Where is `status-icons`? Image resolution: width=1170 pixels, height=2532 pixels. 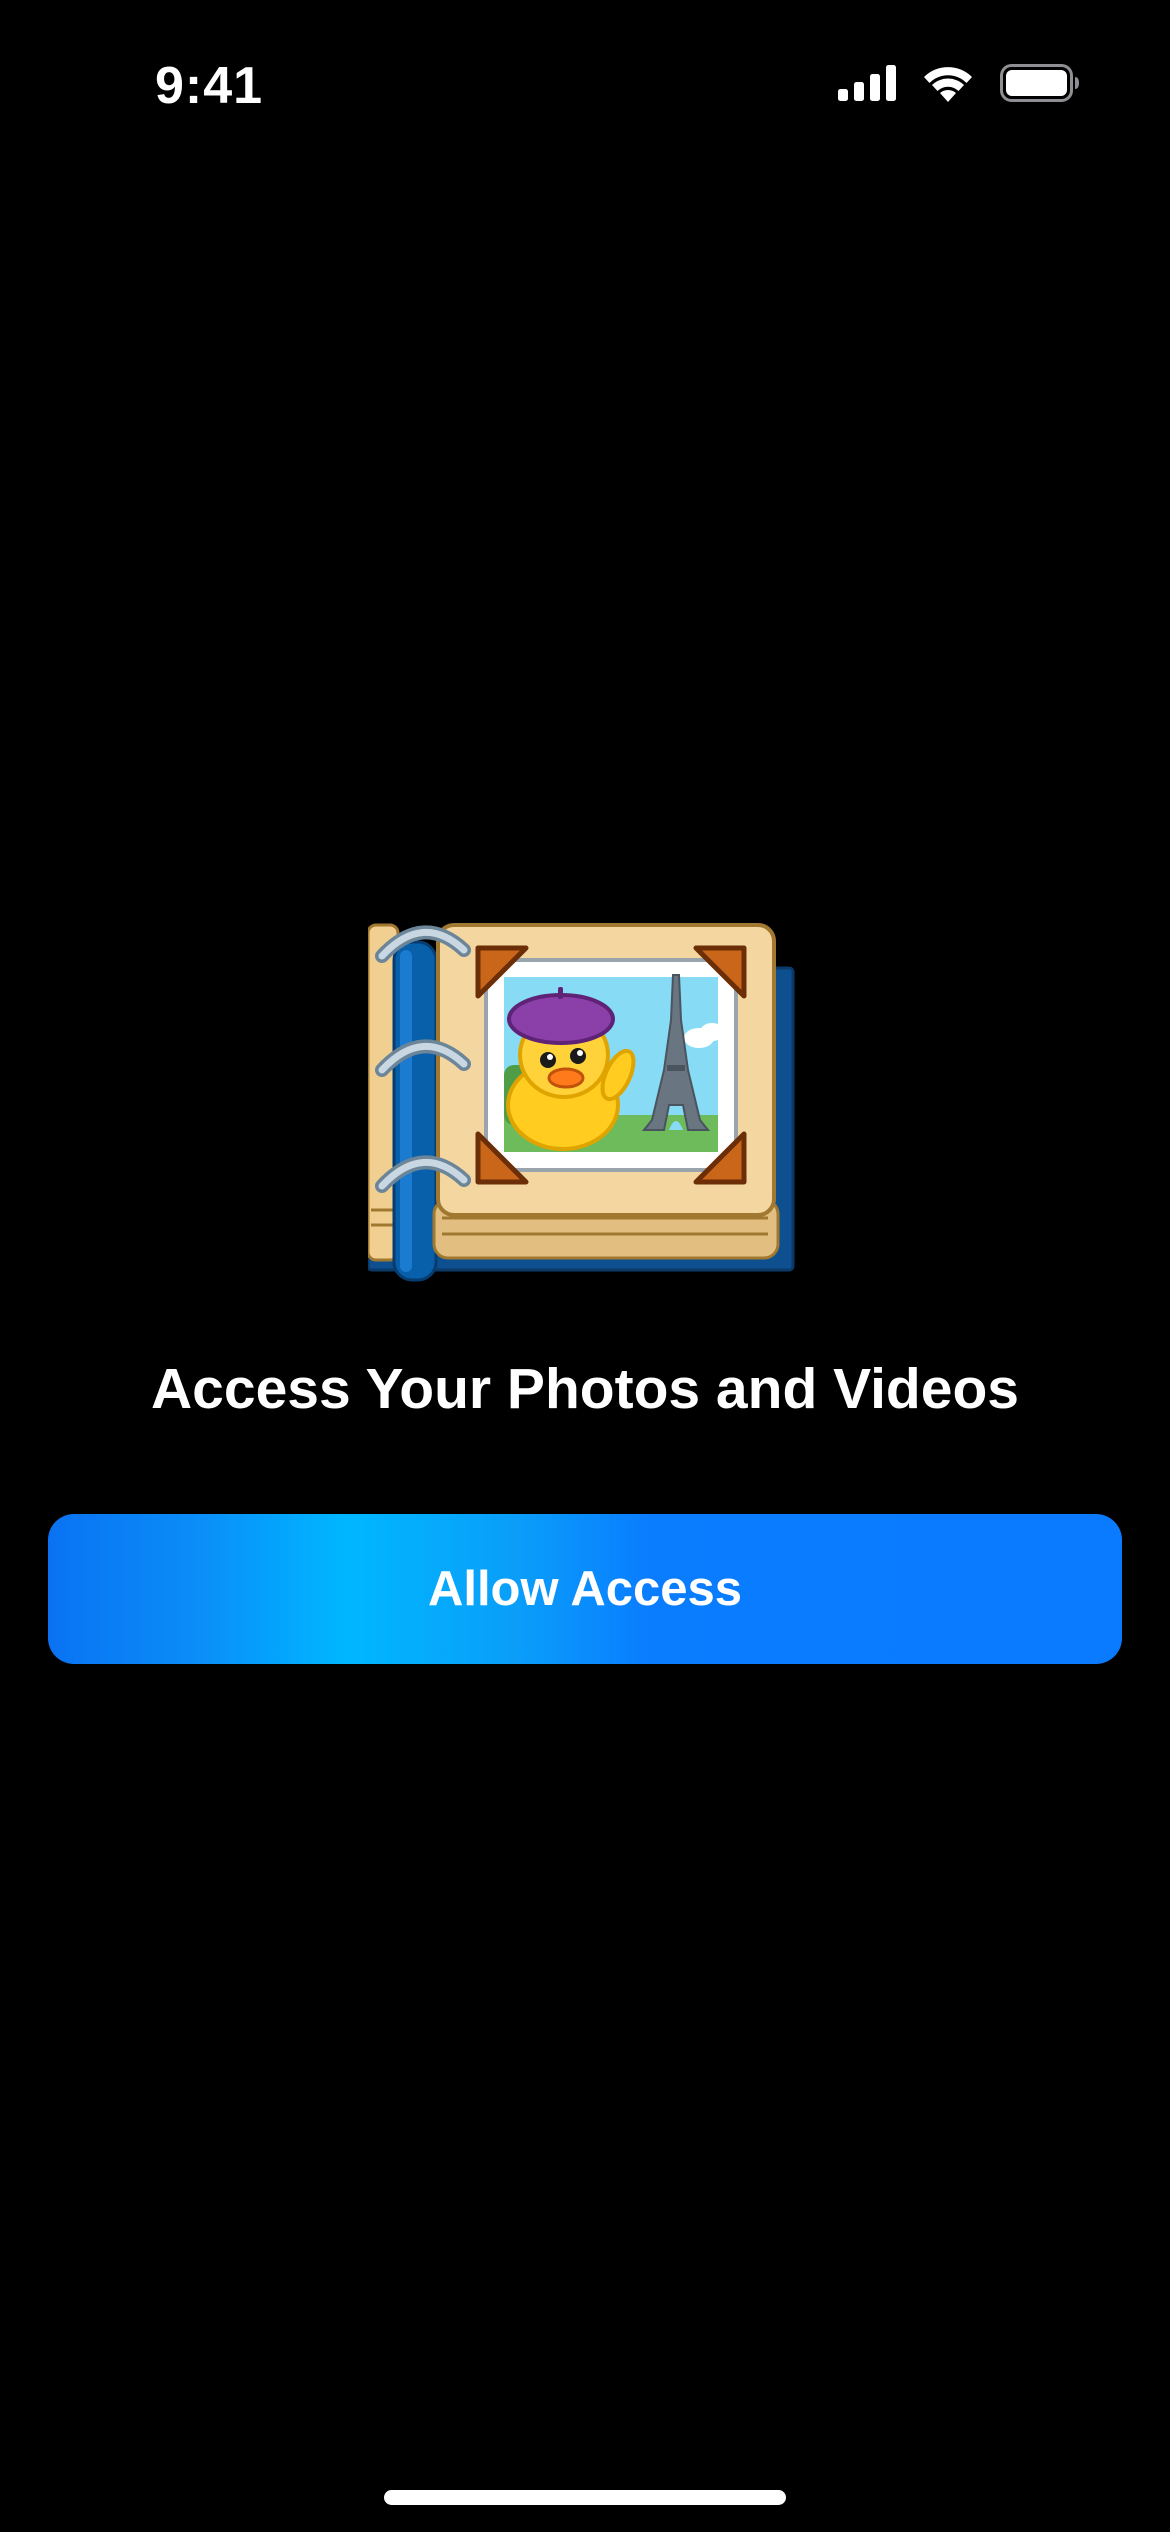
status-icons is located at coordinates (959, 83).